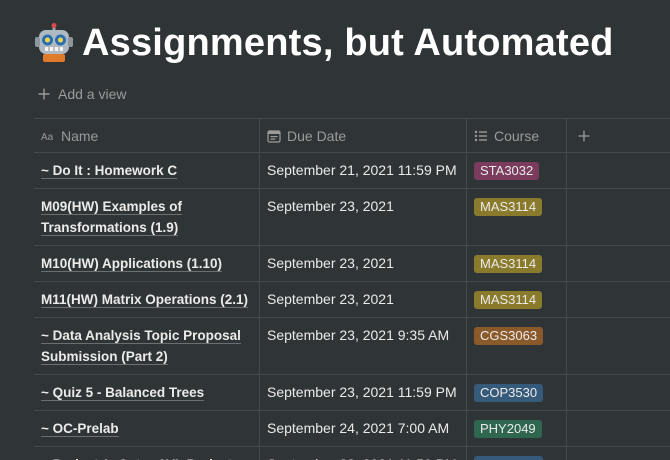  I want to click on column-header-due-date-label: Due Date, so click(317, 135).